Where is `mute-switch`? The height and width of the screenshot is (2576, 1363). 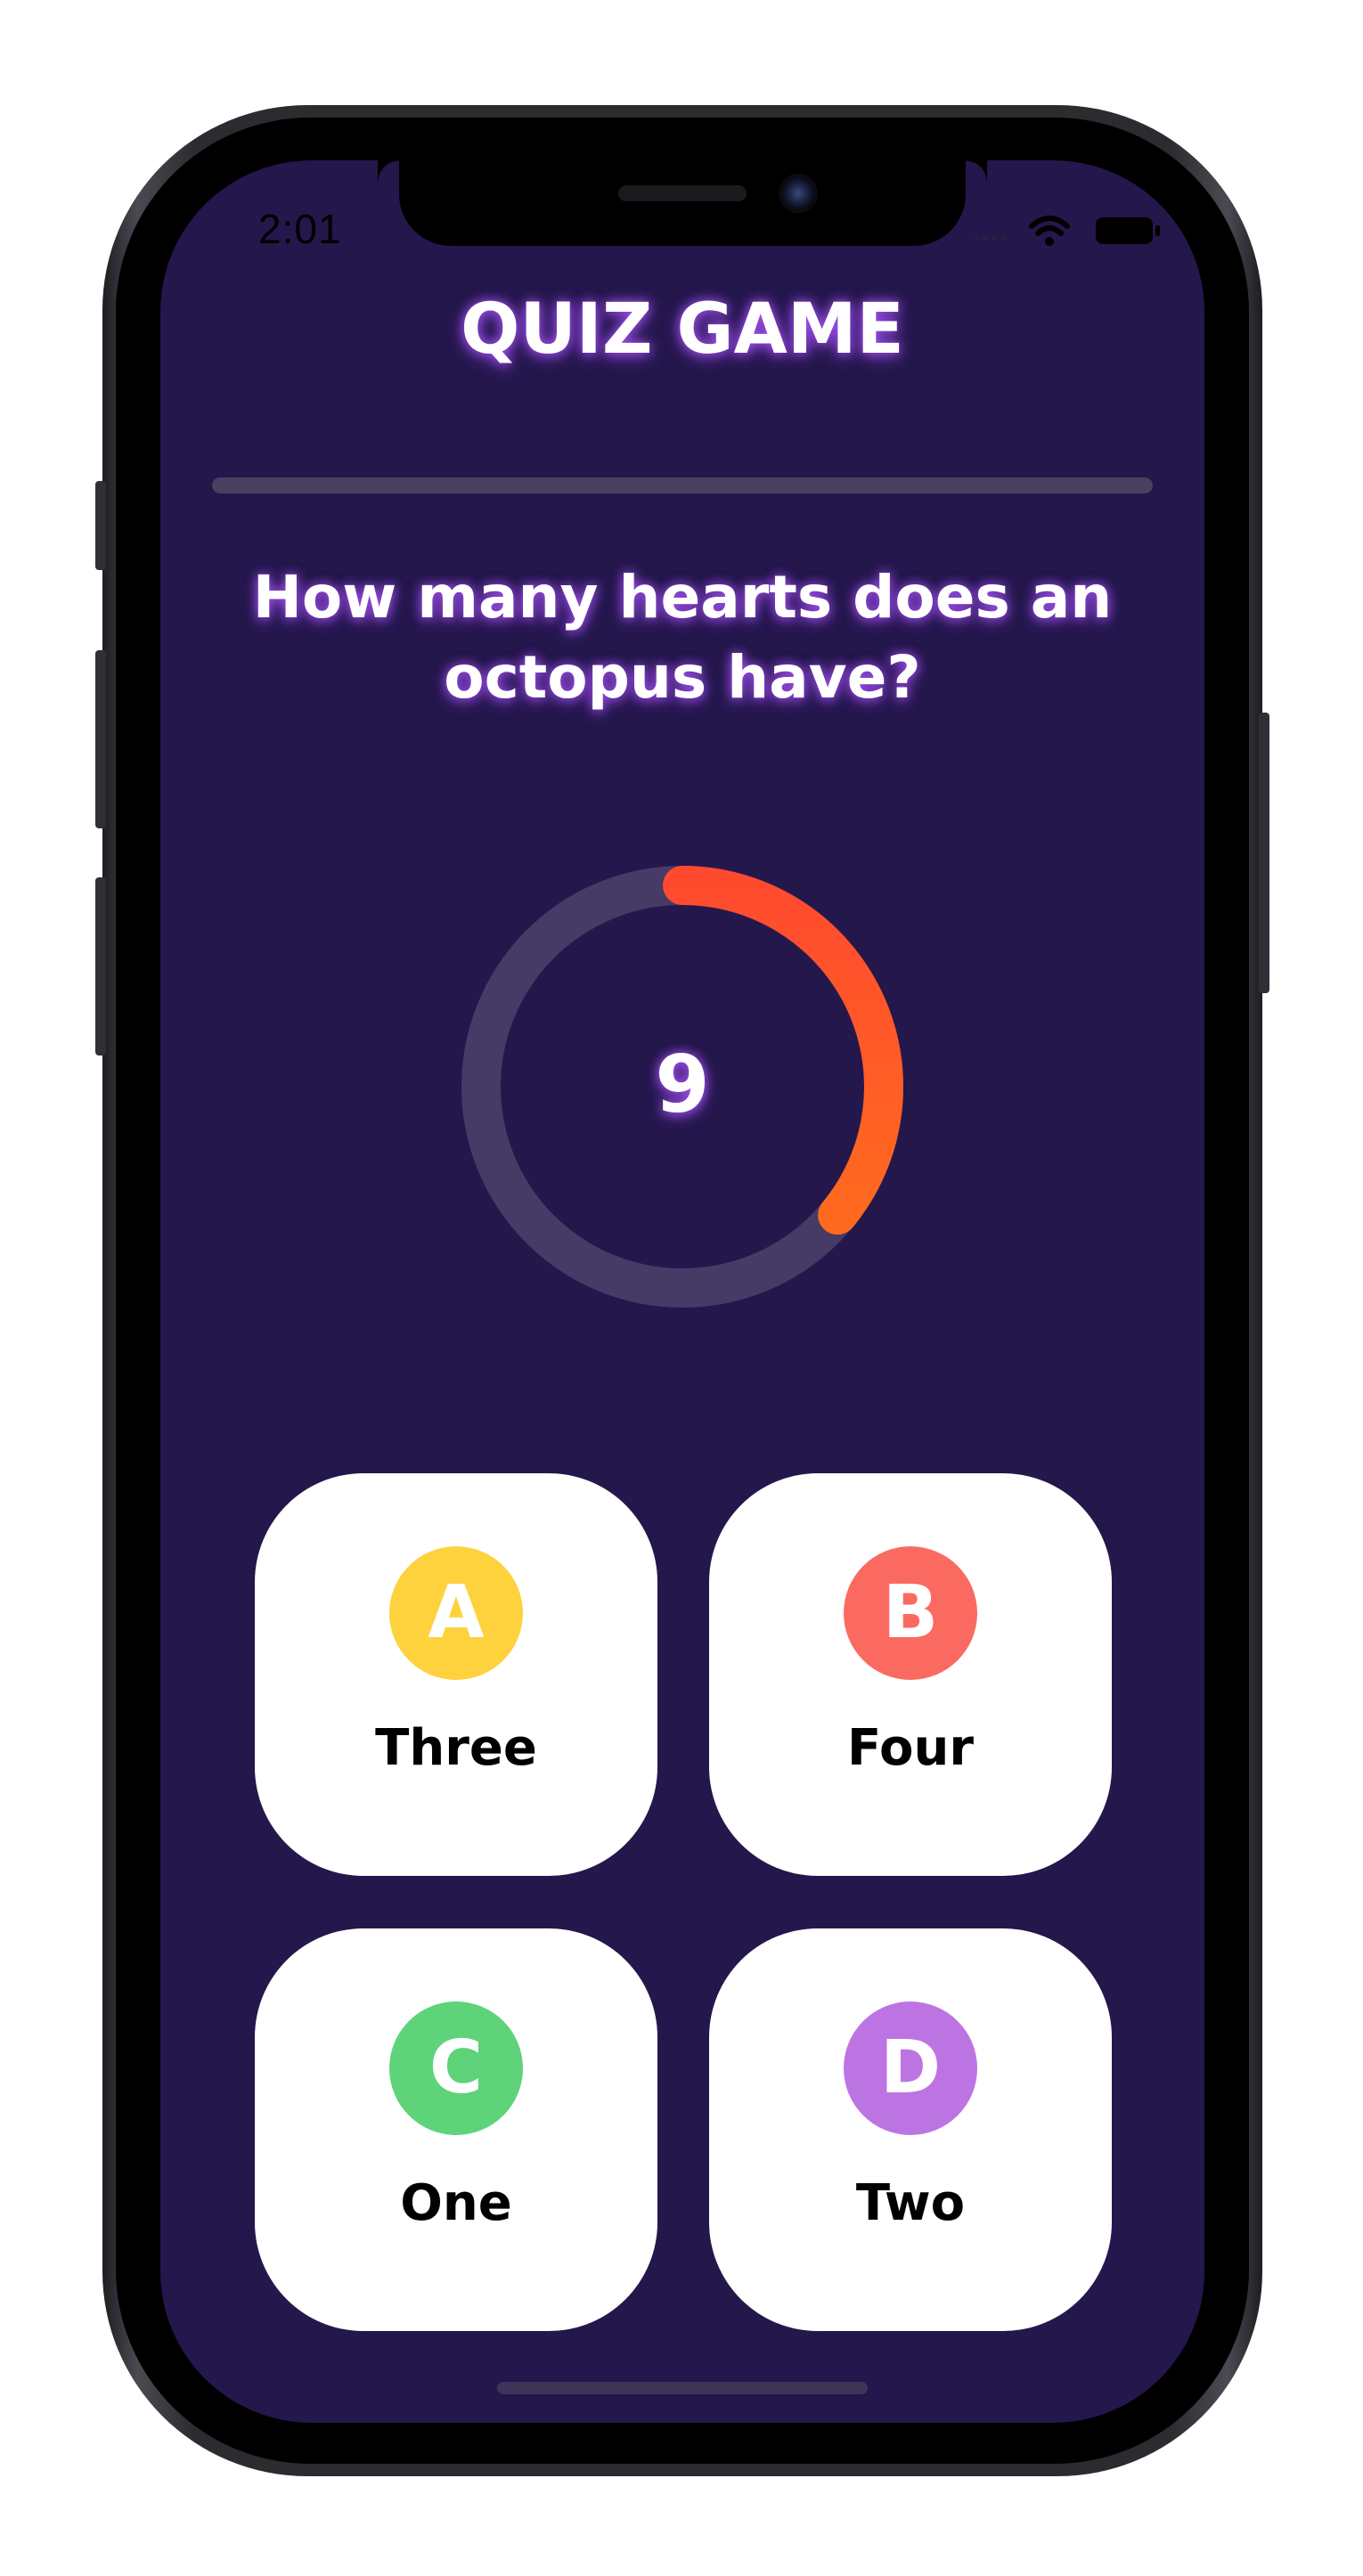 mute-switch is located at coordinates (101, 526).